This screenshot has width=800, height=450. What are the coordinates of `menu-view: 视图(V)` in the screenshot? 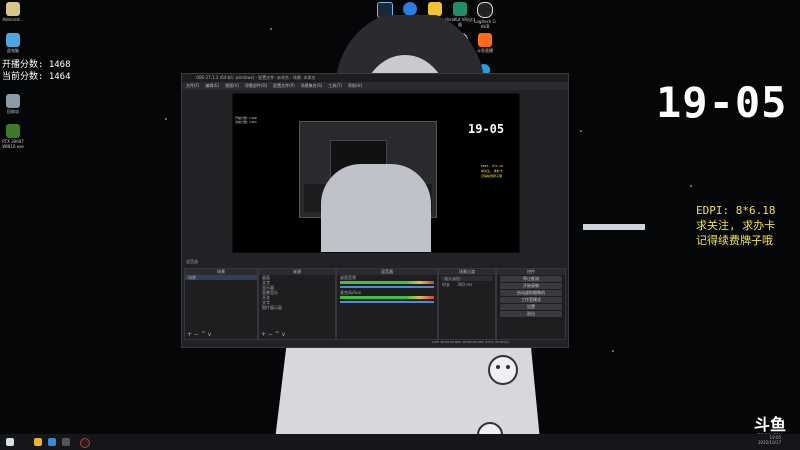 It's located at (232, 86).